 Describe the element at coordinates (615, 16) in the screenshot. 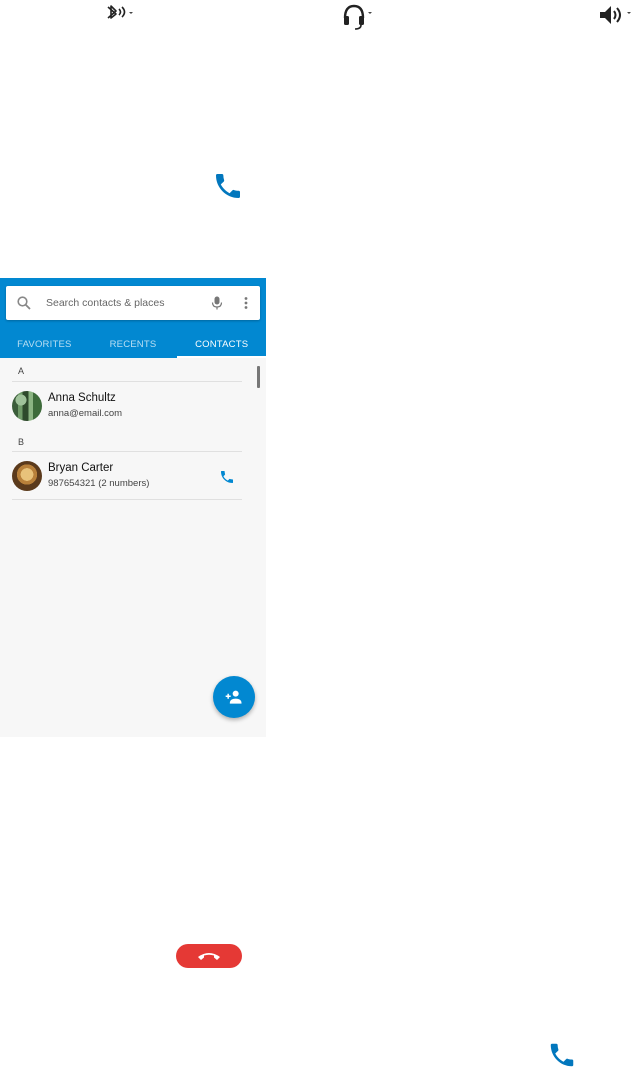

I see `speaker-icon` at that location.